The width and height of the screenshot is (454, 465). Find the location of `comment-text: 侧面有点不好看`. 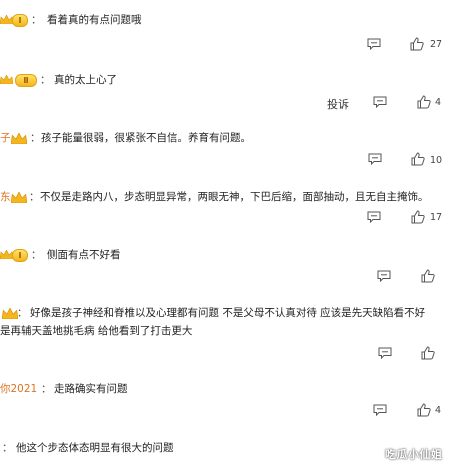

comment-text: 侧面有点不好看 is located at coordinates (84, 255).